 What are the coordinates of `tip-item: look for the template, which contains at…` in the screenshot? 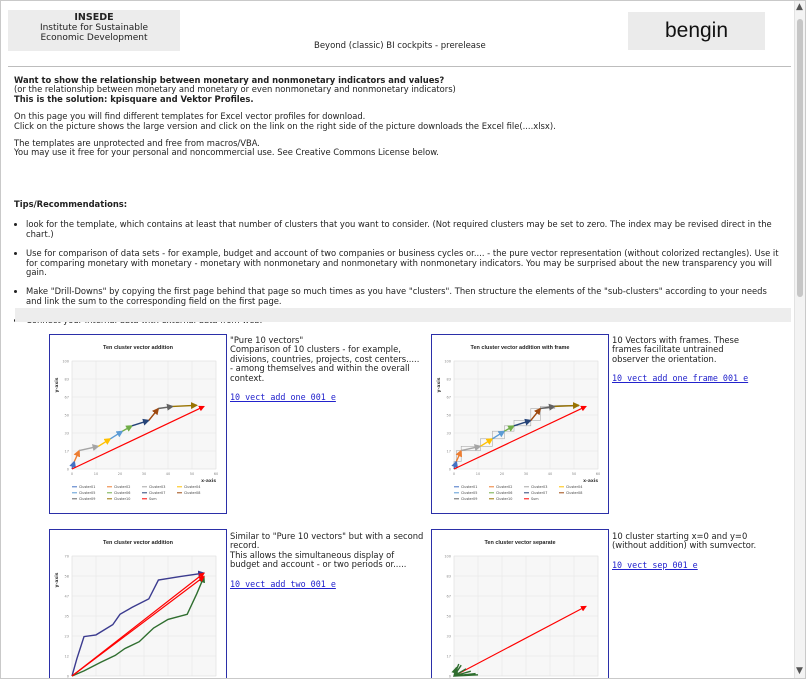 It's located at (405, 229).